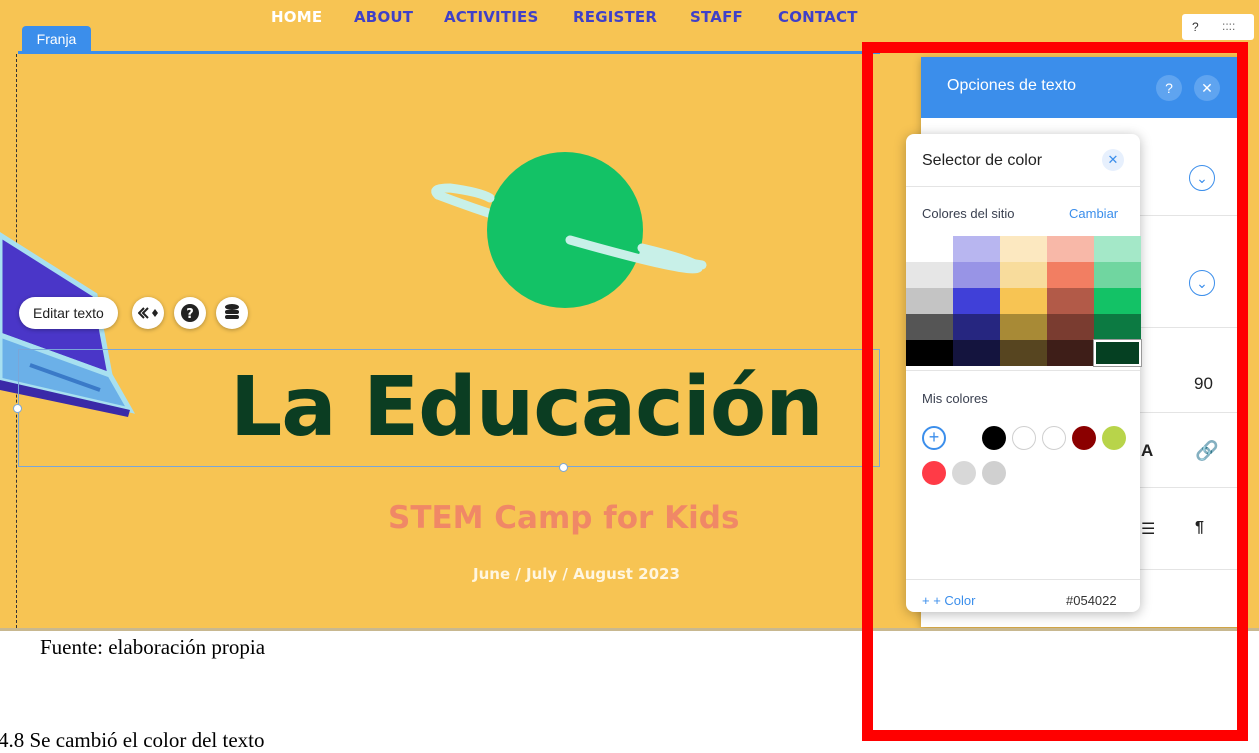  What do you see at coordinates (17, 408) in the screenshot?
I see `resize-handle-left` at bounding box center [17, 408].